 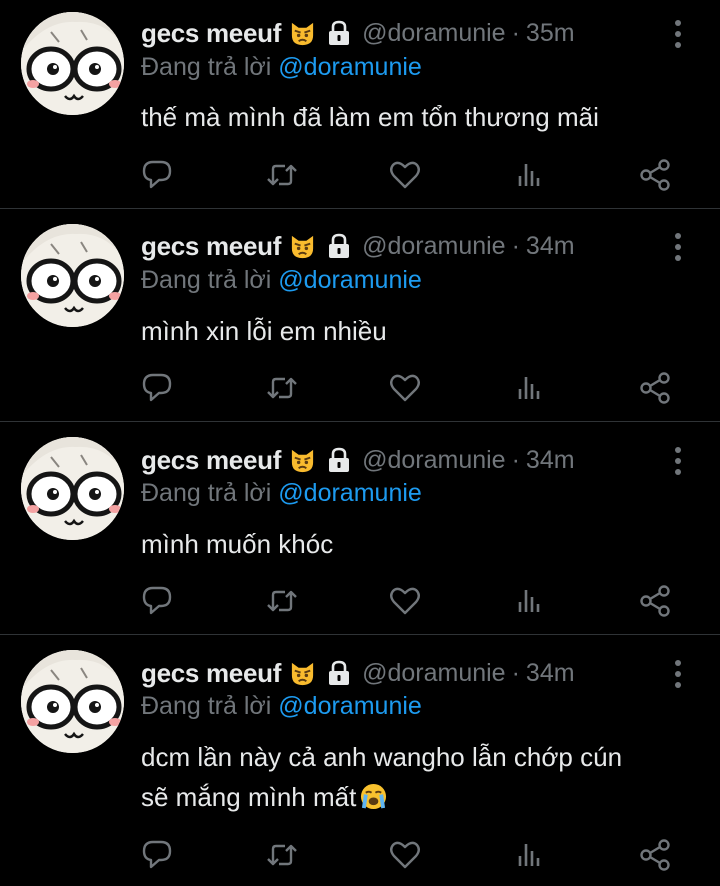 What do you see at coordinates (237, 544) in the screenshot?
I see `tweet-text-line: mình muốn khóc` at bounding box center [237, 544].